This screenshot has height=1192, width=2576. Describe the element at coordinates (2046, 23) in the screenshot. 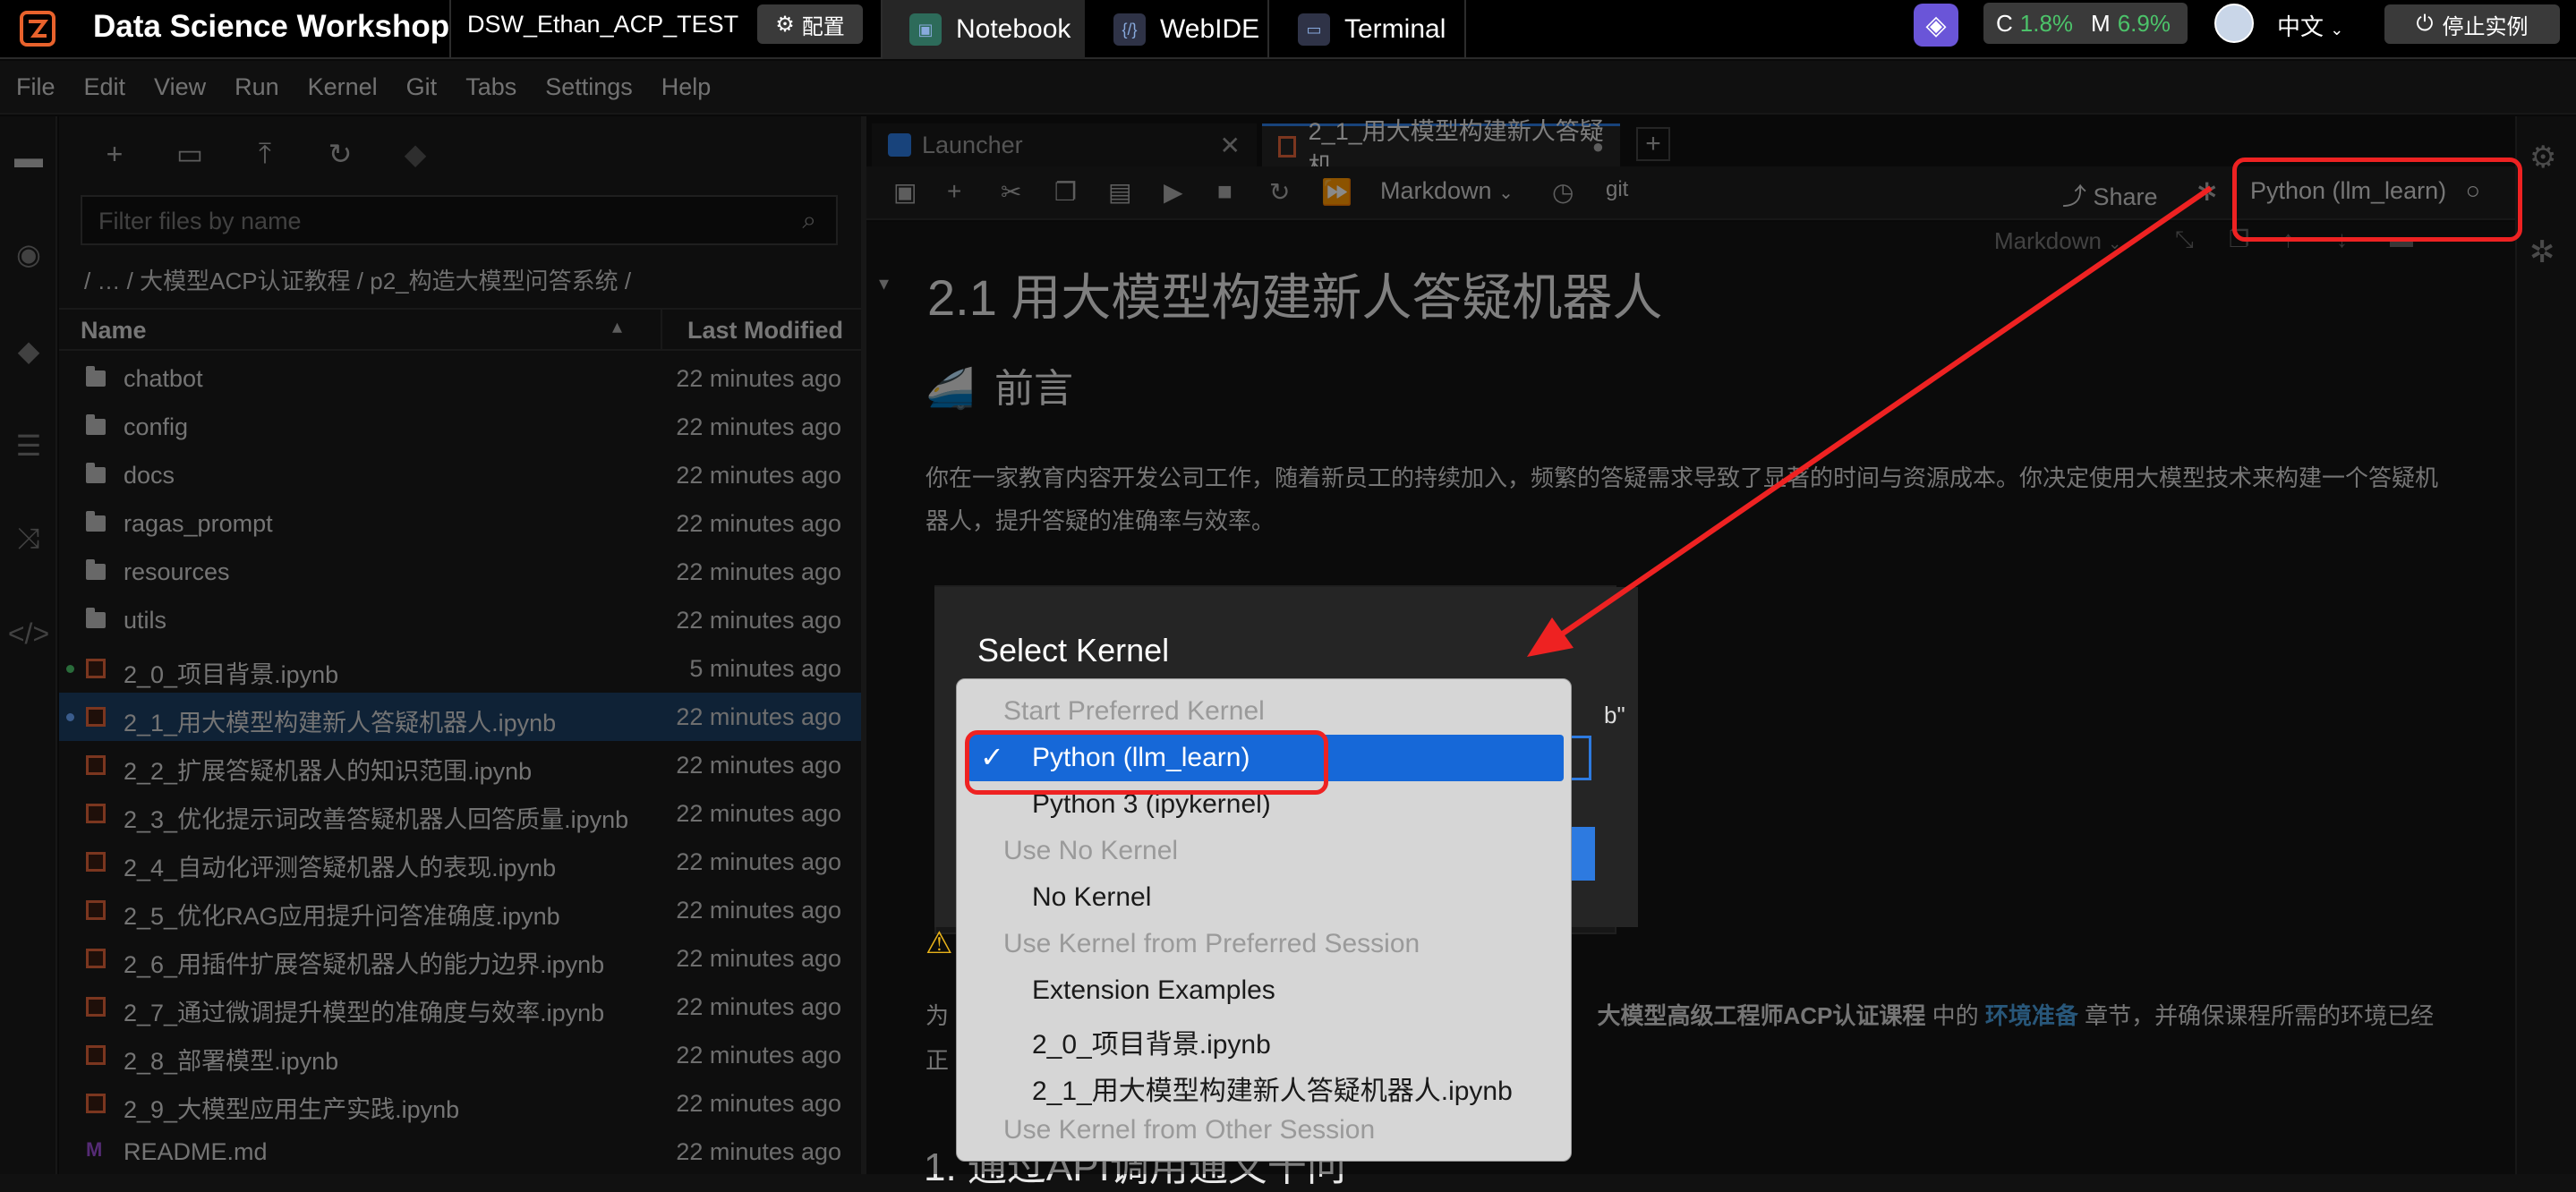

I see `cpu-value: 1.8%` at that location.